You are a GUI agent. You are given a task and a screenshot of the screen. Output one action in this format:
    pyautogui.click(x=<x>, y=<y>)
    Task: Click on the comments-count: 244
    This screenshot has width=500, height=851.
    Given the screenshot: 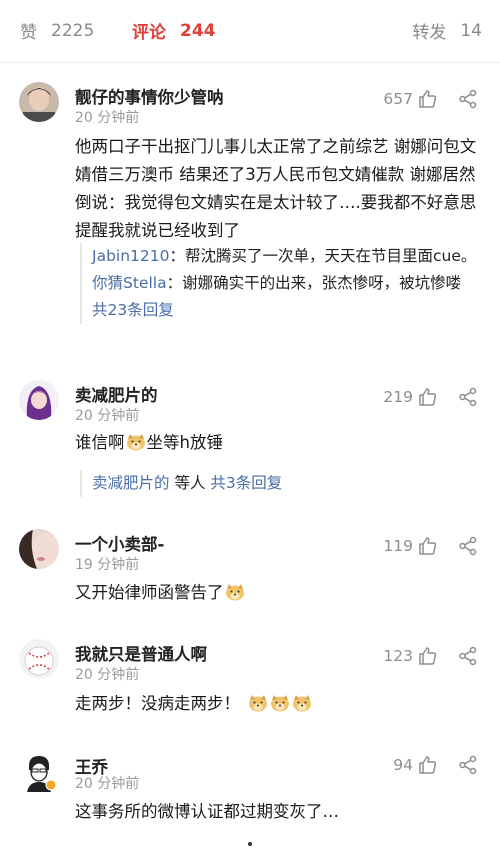 What is the action you would take?
    pyautogui.click(x=198, y=30)
    